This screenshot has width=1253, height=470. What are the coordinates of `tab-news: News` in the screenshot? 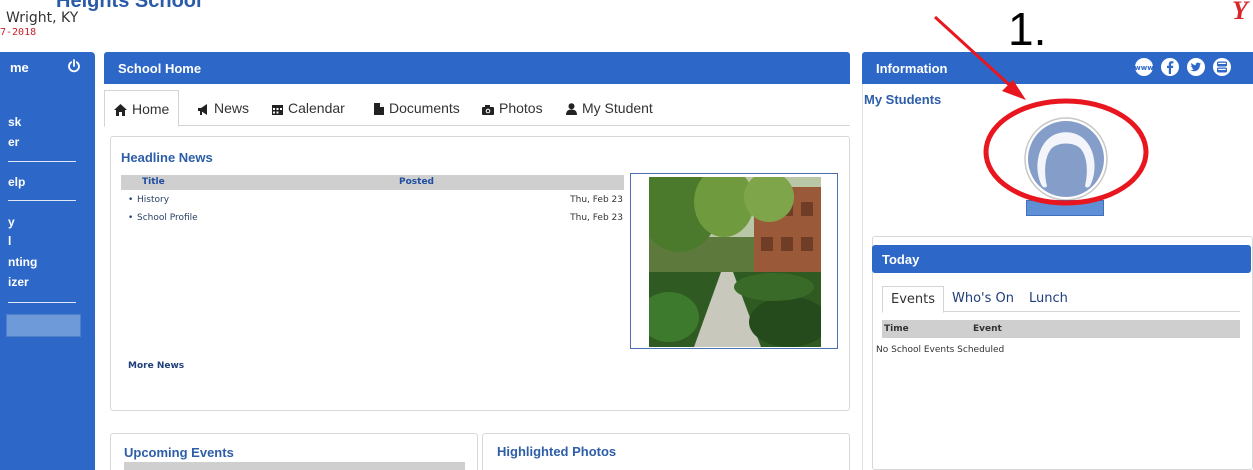 It's located at (223, 108).